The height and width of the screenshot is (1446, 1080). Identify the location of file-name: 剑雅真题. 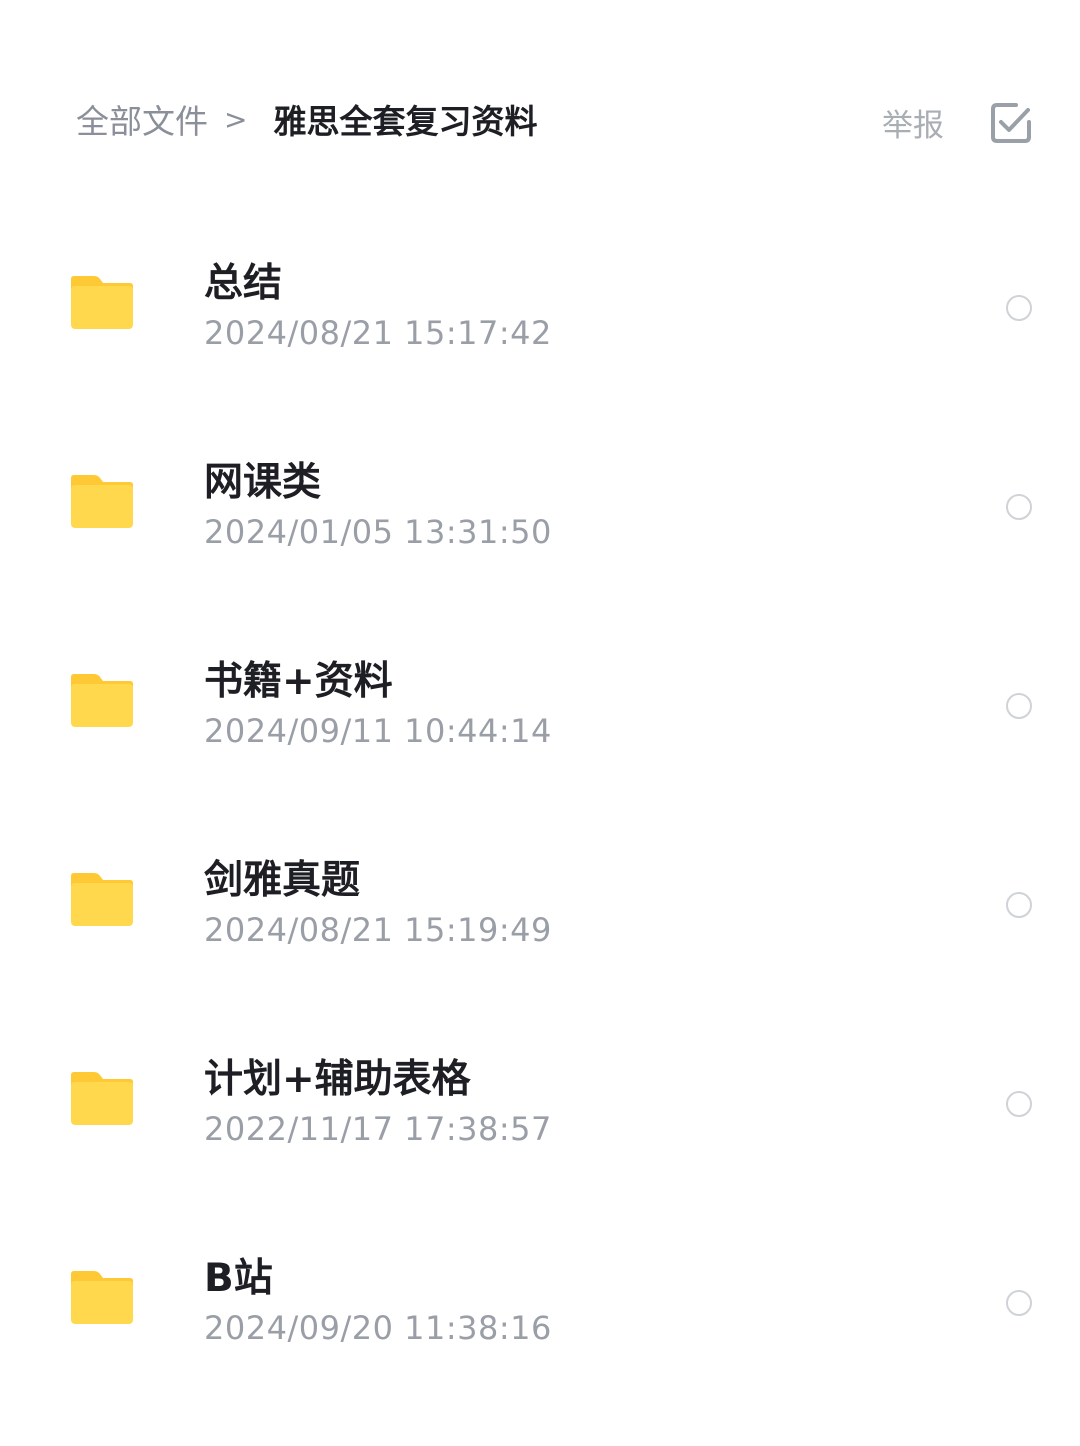
(282, 880).